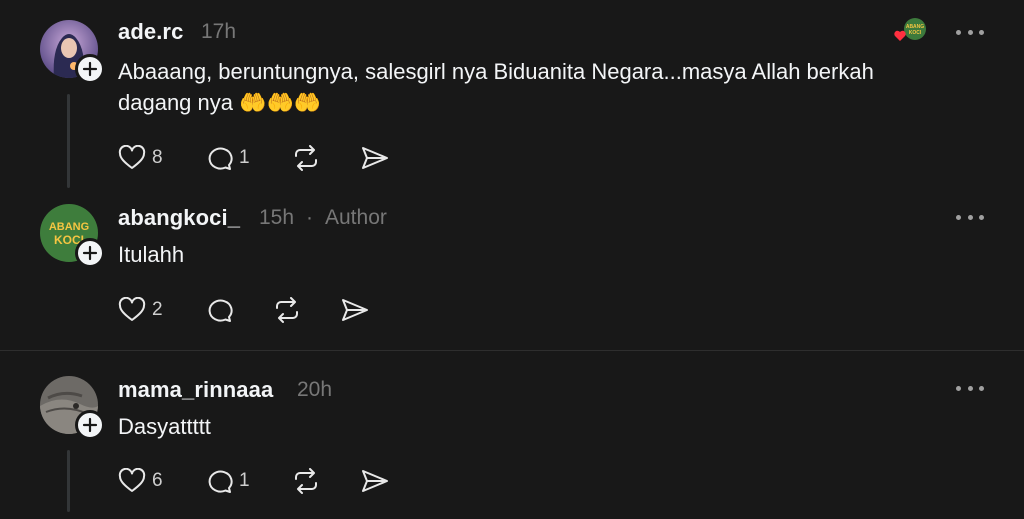 Image resolution: width=1024 pixels, height=519 pixels. Describe the element at coordinates (220, 102) in the screenshot. I see `reply-text-line: dagang nya 🤲🤲🤲` at that location.